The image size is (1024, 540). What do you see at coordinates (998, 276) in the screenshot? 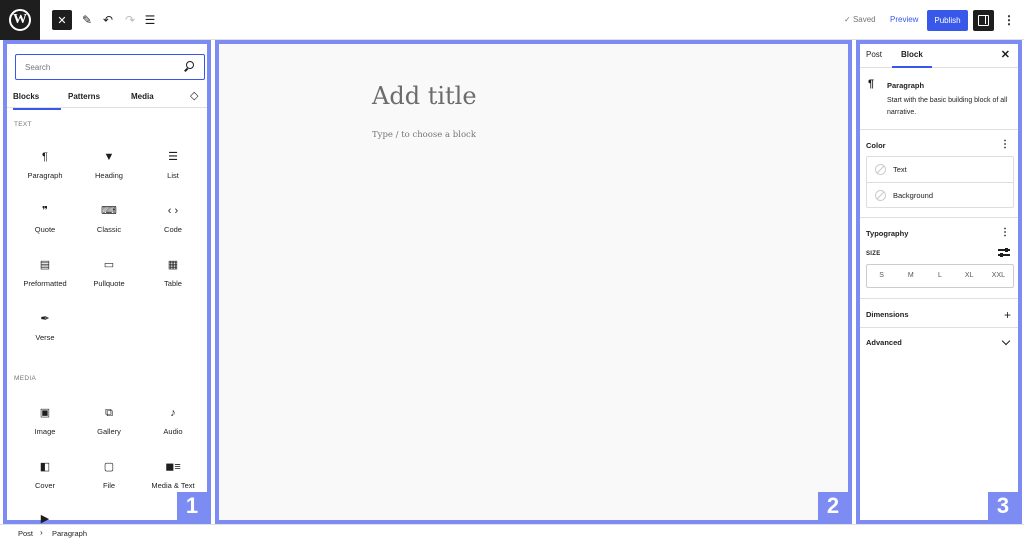
I see `font-size-xxl: XXL` at bounding box center [998, 276].